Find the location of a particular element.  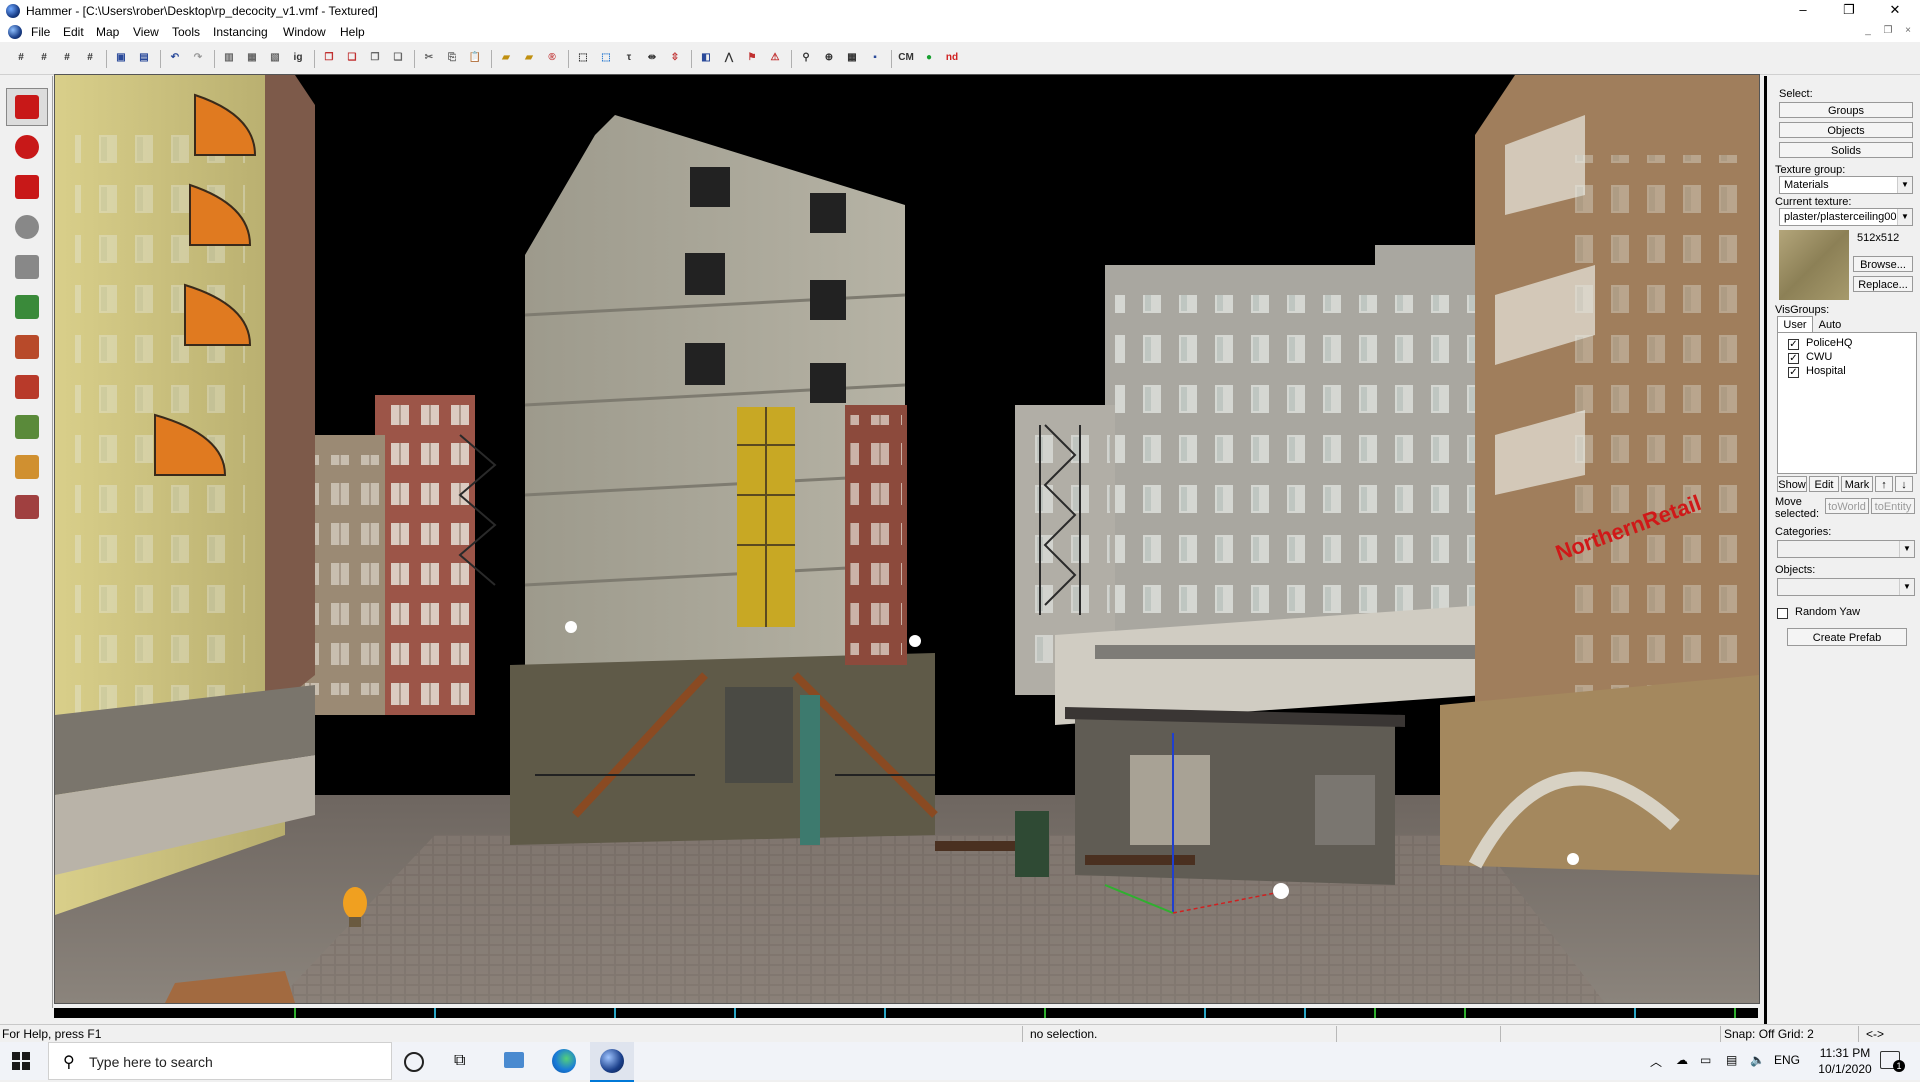

categories-dropdown: ▼ is located at coordinates (1846, 549).